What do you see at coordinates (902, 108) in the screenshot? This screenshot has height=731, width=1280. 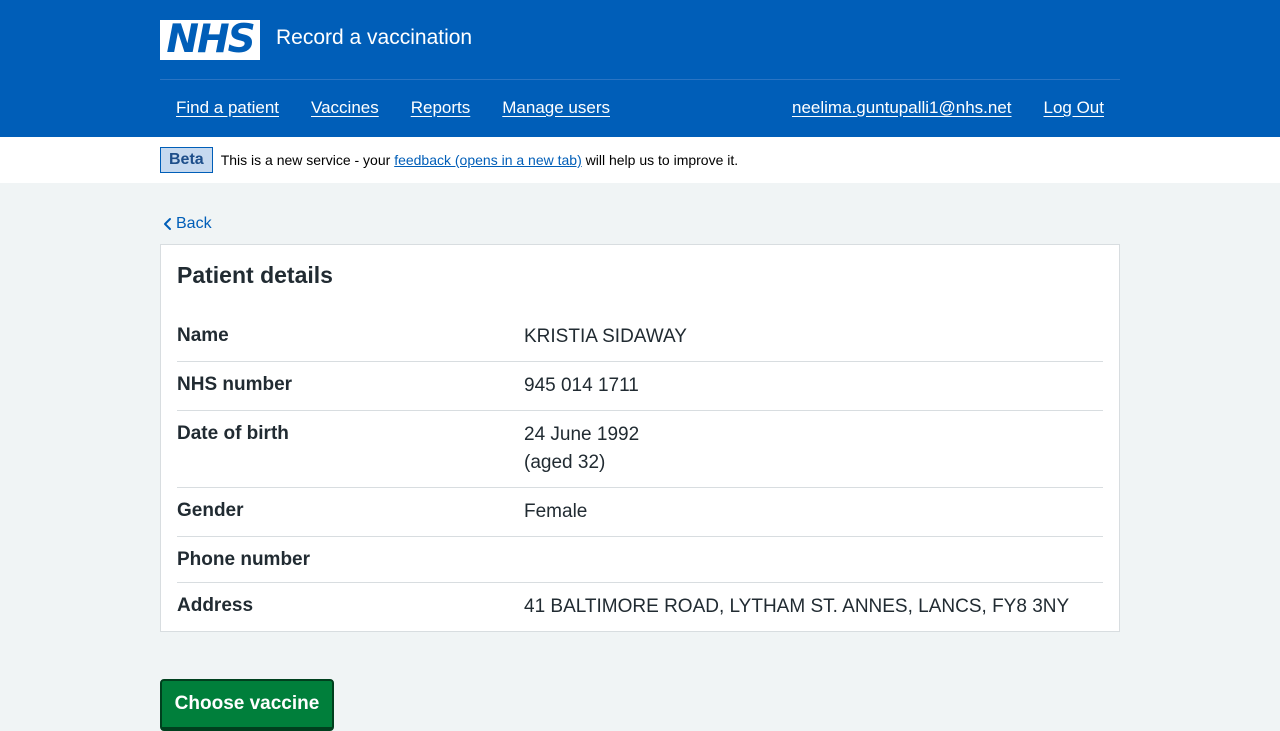 I see `user-email-link: neelima.guntupalli1@nhs.net` at bounding box center [902, 108].